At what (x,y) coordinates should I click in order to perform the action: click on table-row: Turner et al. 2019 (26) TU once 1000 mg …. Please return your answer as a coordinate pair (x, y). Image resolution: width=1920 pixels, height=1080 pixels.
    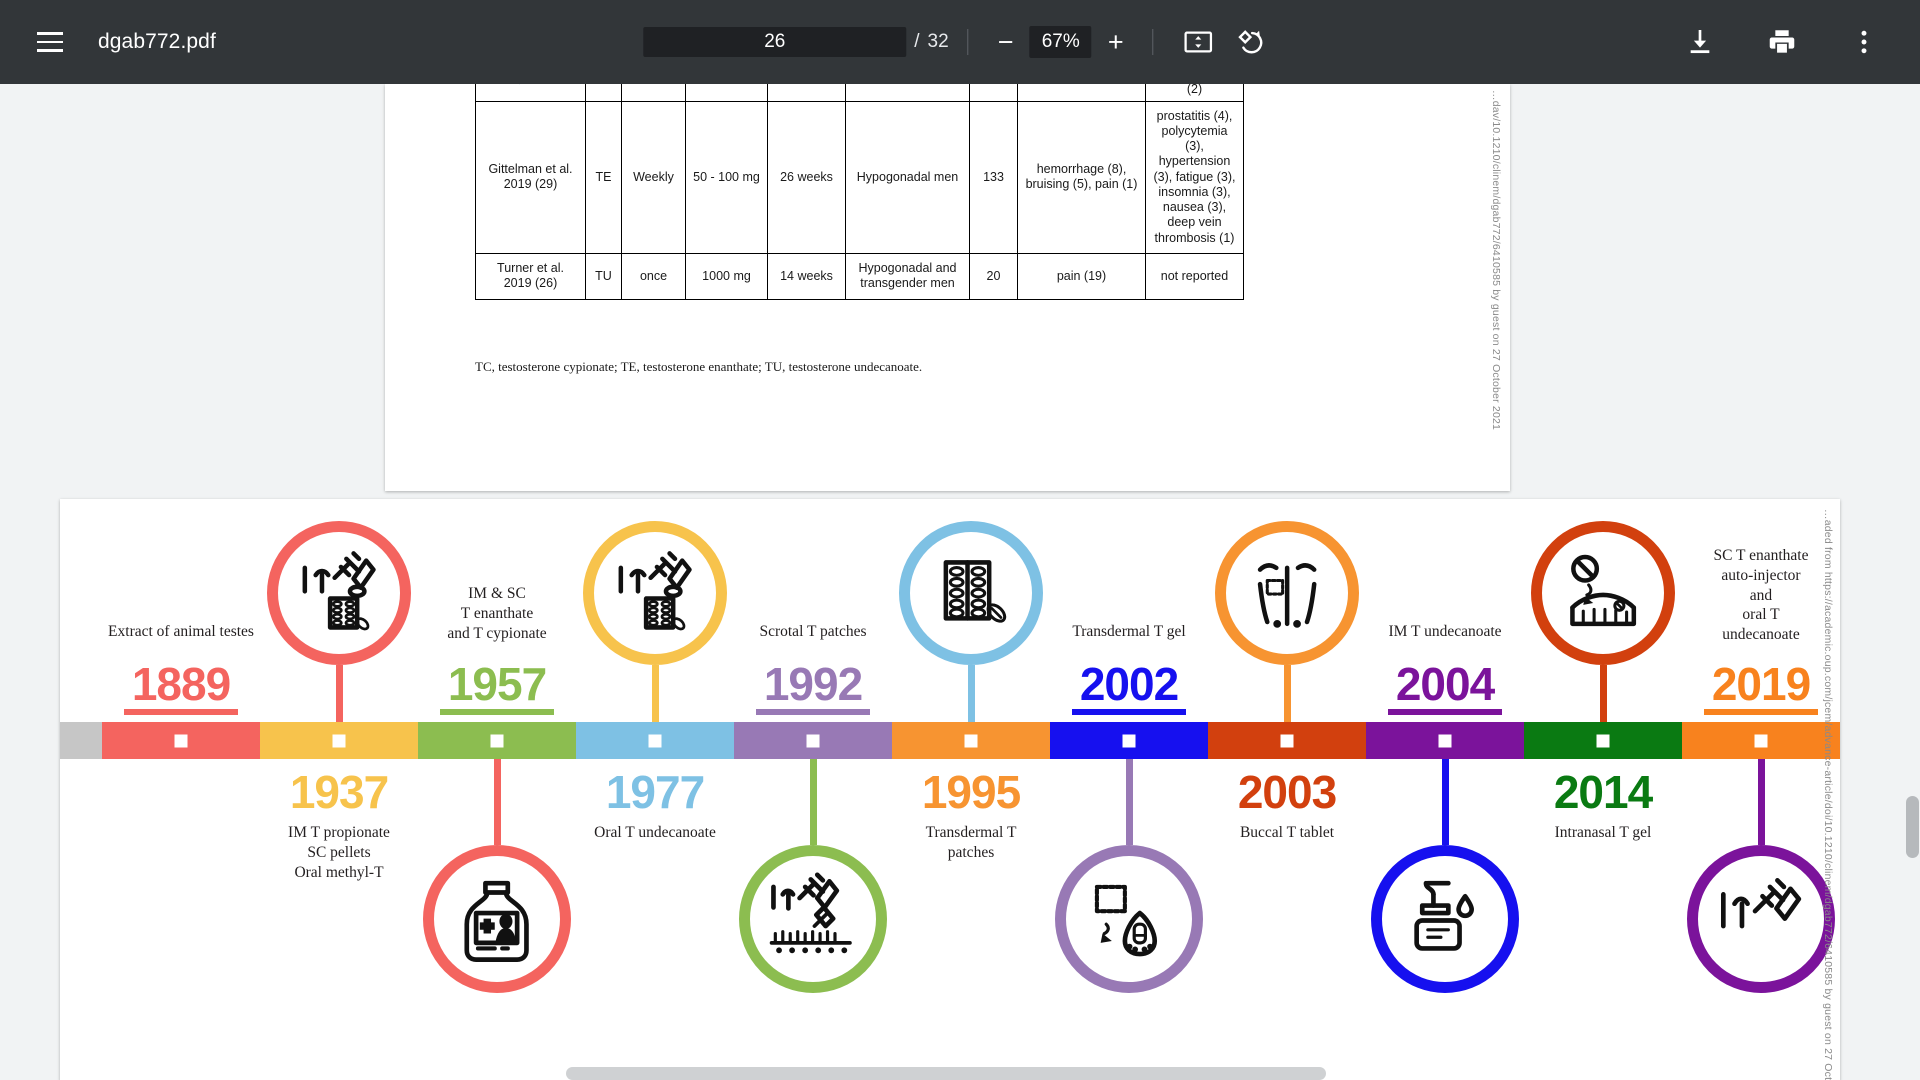
    Looking at the image, I should click on (859, 276).